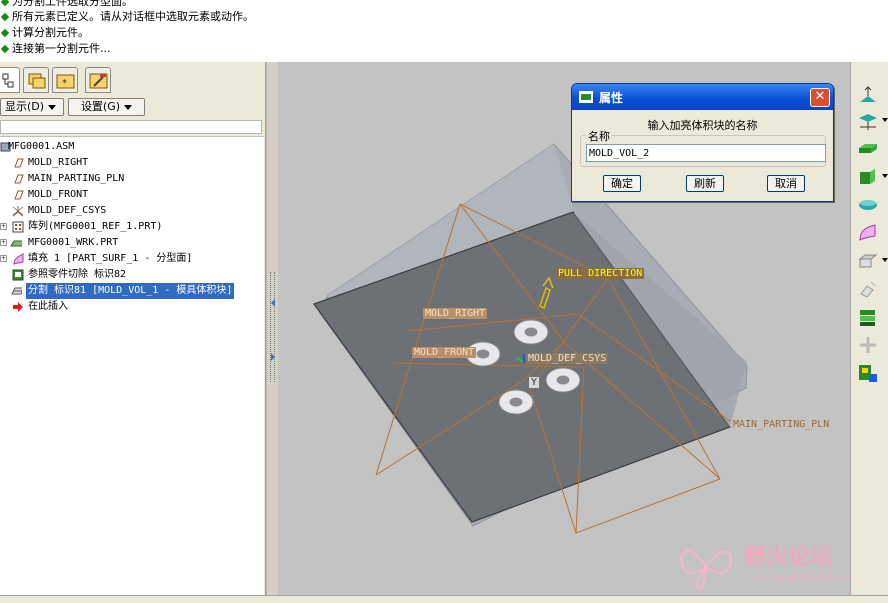 Image resolution: width=888 pixels, height=603 pixels. What do you see at coordinates (868, 373) in the screenshot?
I see `mold-opening-tool-icon` at bounding box center [868, 373].